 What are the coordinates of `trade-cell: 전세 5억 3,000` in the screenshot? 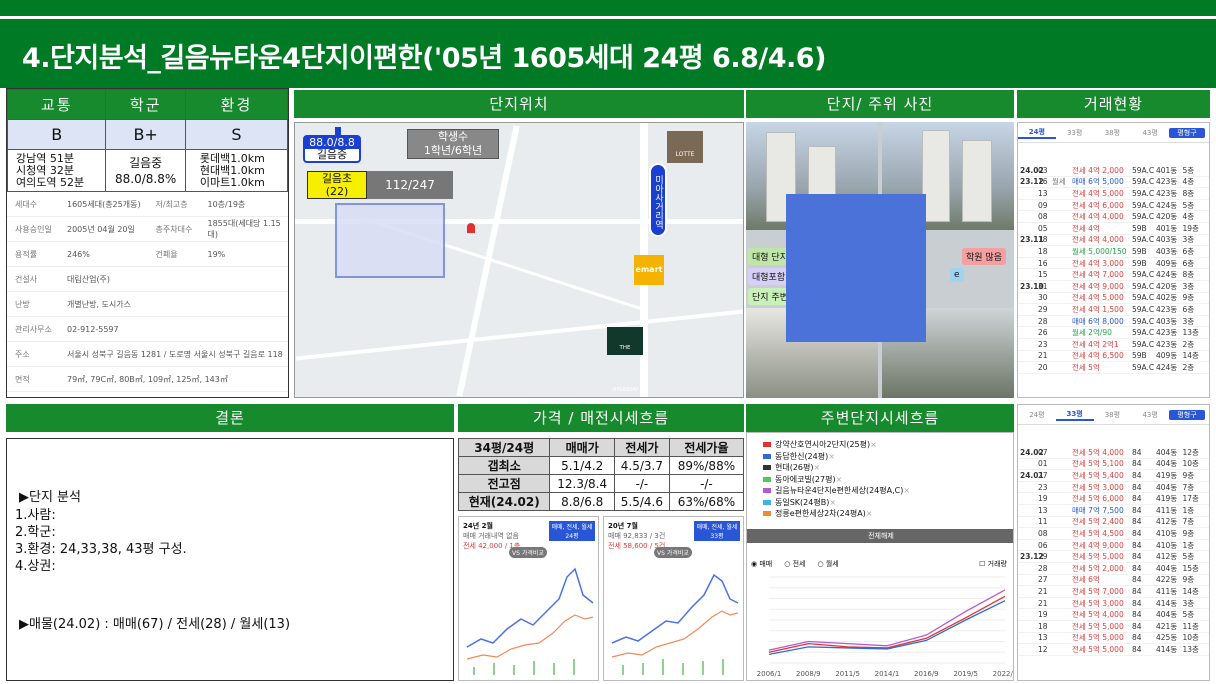 It's located at (1098, 603).